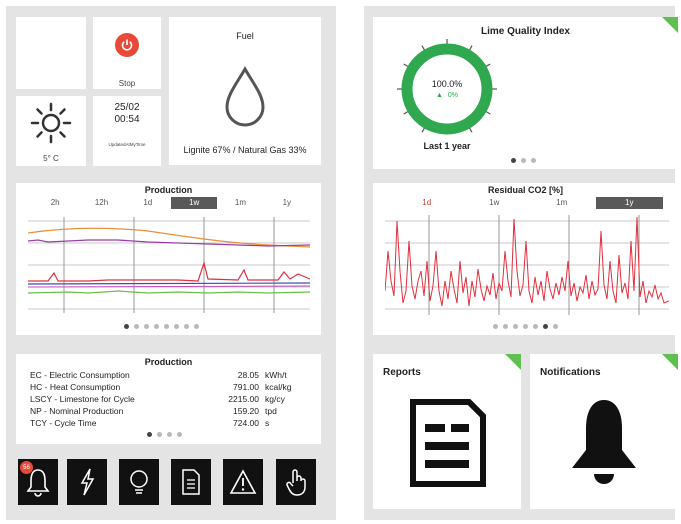  What do you see at coordinates (51, 53) in the screenshot?
I see `blank-tile` at bounding box center [51, 53].